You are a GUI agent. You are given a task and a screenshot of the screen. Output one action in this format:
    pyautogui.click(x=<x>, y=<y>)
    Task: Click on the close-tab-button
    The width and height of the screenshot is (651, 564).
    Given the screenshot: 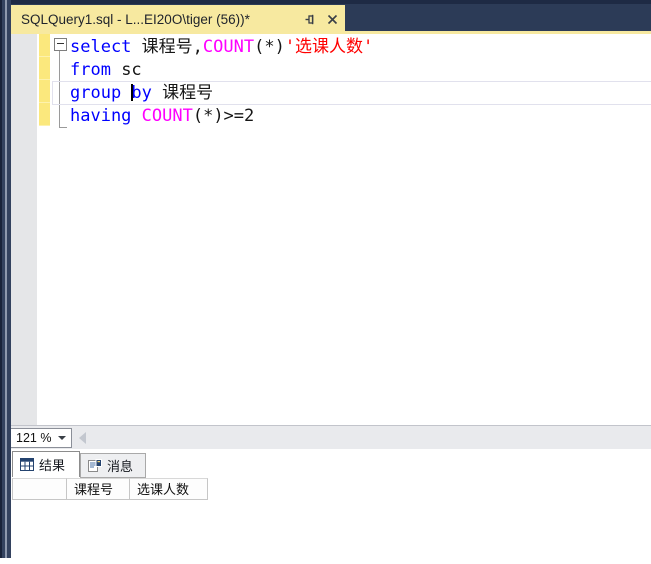 What is the action you would take?
    pyautogui.click(x=332, y=20)
    